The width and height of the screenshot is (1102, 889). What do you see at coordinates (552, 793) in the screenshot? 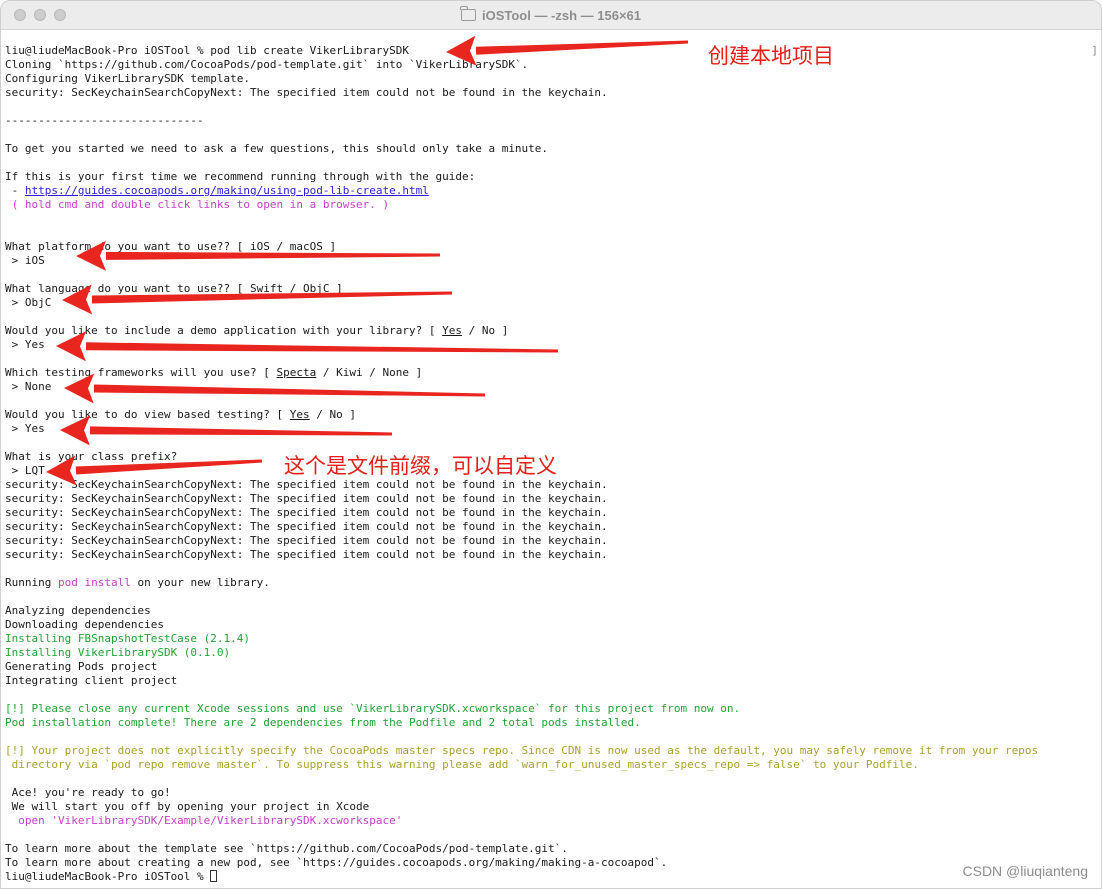
I see `terminal-line: Ace! you're ready to go!` at bounding box center [552, 793].